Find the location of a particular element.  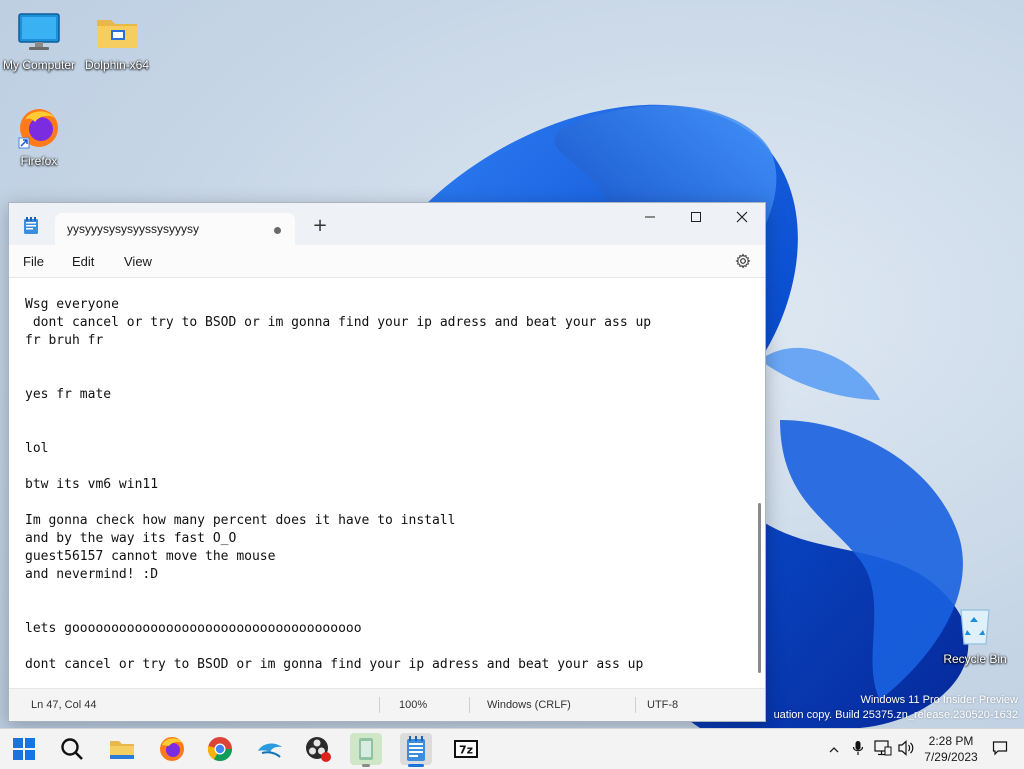

editor-line: fr bruh fr is located at coordinates (64, 340).